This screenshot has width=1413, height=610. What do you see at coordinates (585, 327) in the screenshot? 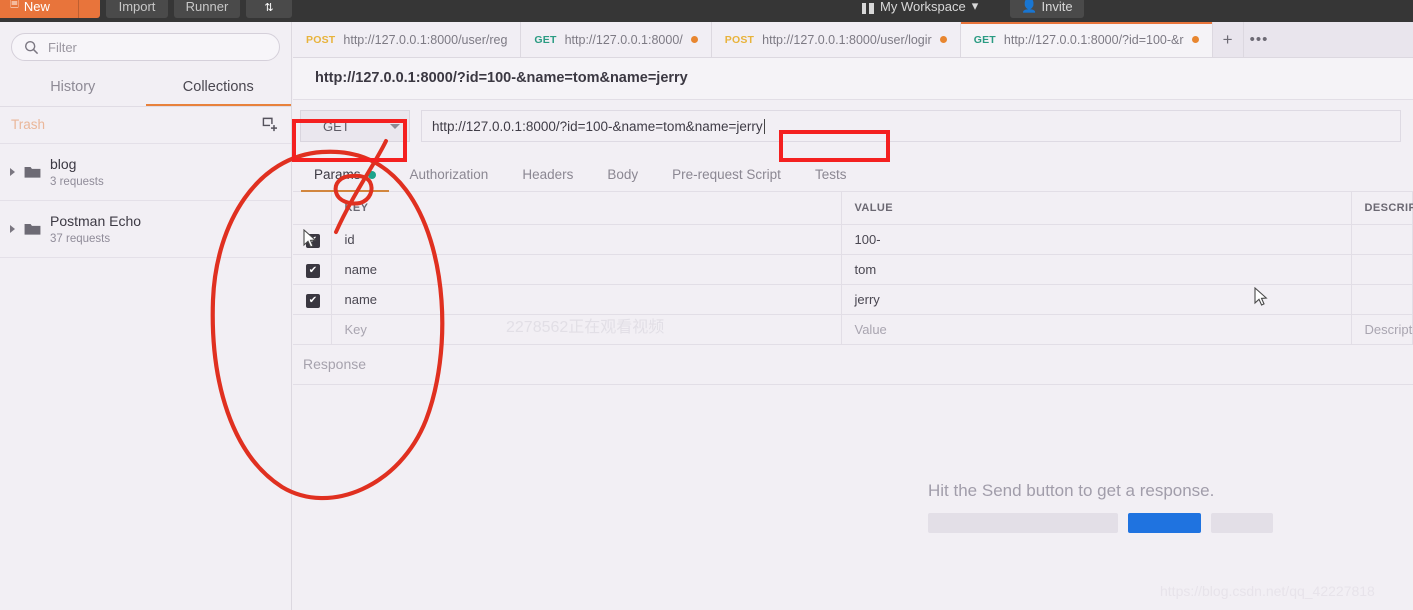
I see `watermark-center: 2278562正在观看视频` at bounding box center [585, 327].